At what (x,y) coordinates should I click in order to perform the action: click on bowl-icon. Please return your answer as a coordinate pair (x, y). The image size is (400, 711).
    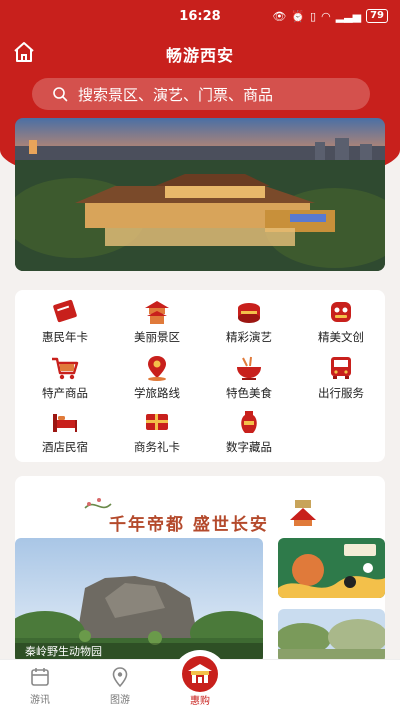
    Looking at the image, I should click on (249, 368).